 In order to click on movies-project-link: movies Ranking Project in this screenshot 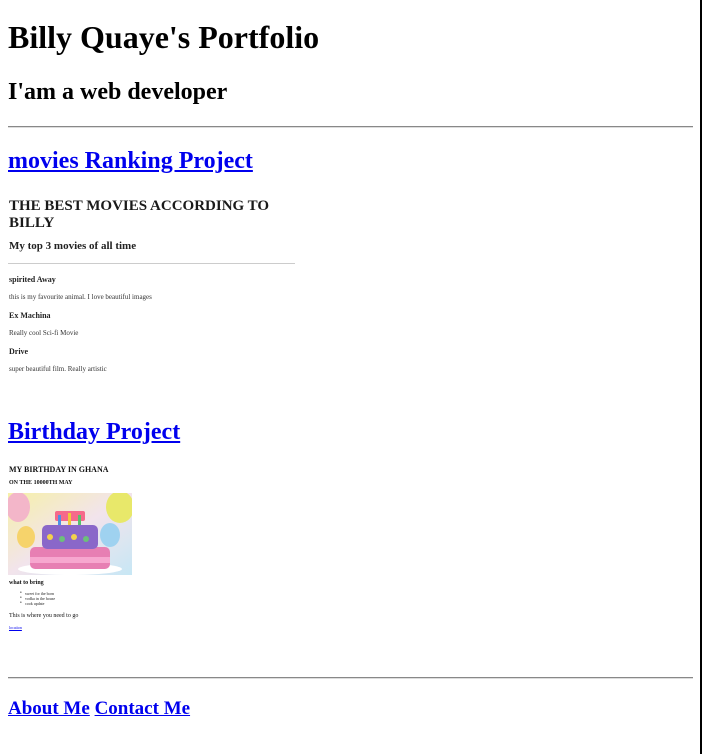, I will do `click(130, 161)`.